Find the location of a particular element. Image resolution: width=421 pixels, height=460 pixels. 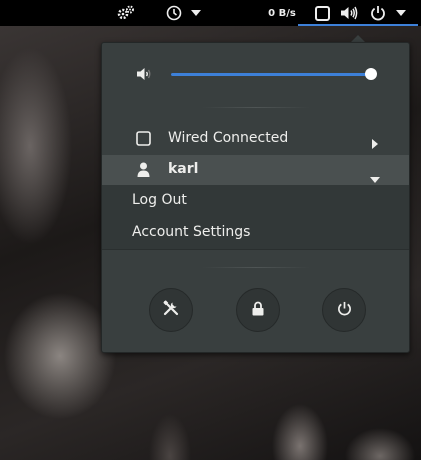

volume-row is located at coordinates (255, 74).